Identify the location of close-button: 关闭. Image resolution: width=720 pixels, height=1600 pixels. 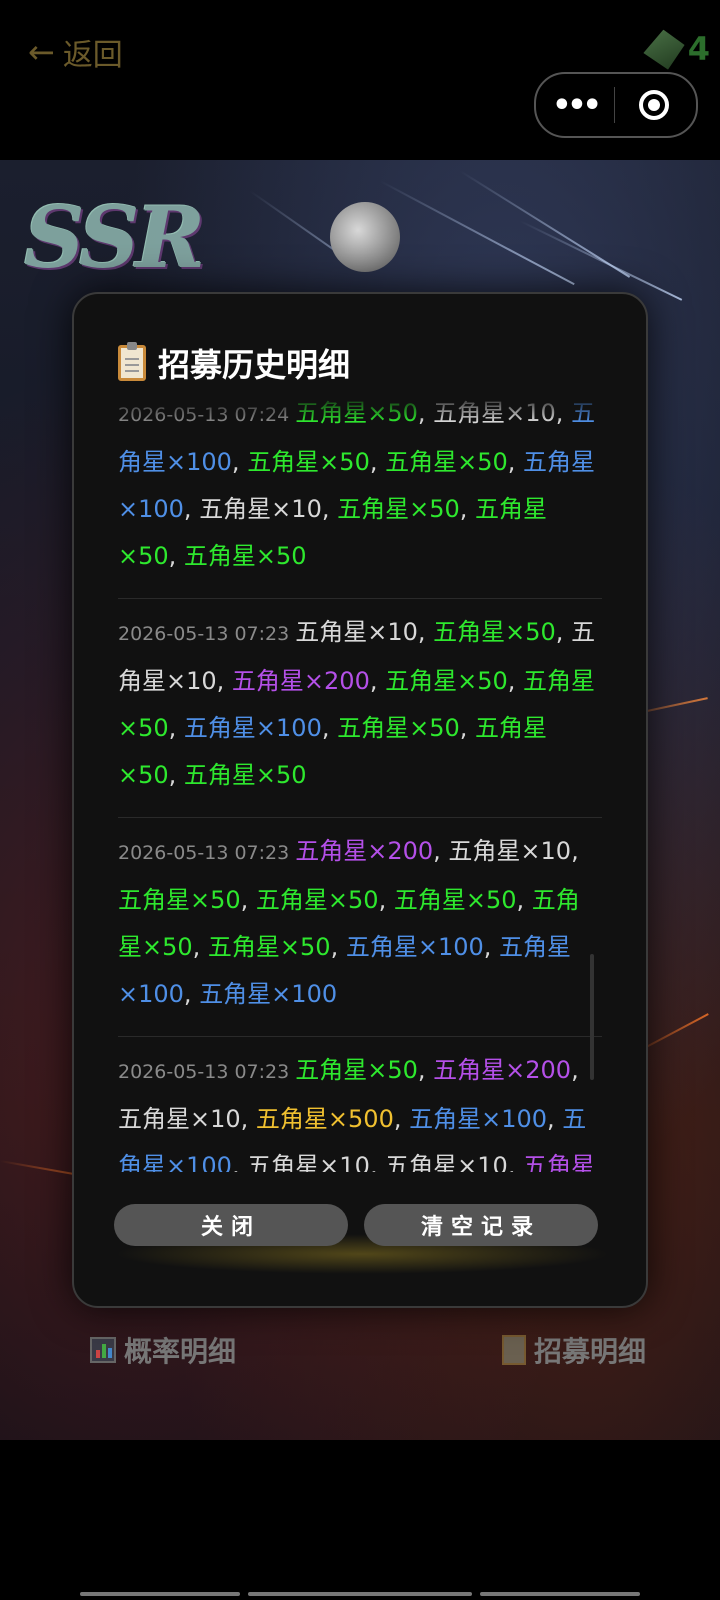
(231, 1225).